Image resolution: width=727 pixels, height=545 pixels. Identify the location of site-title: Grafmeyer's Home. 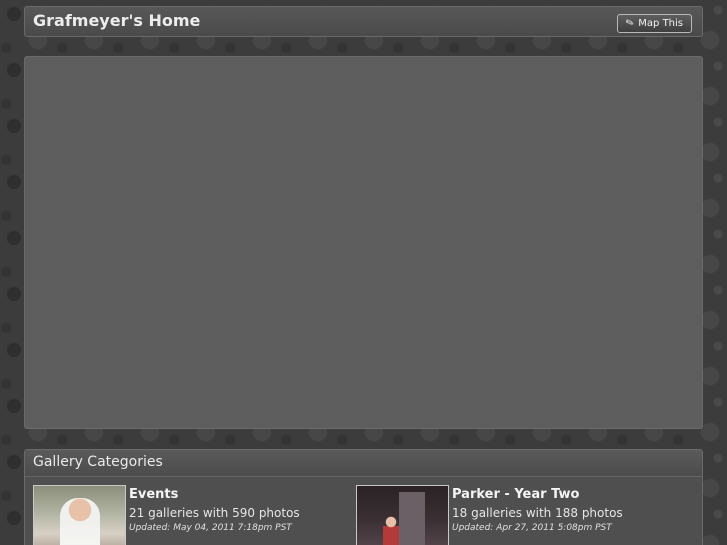
(117, 20).